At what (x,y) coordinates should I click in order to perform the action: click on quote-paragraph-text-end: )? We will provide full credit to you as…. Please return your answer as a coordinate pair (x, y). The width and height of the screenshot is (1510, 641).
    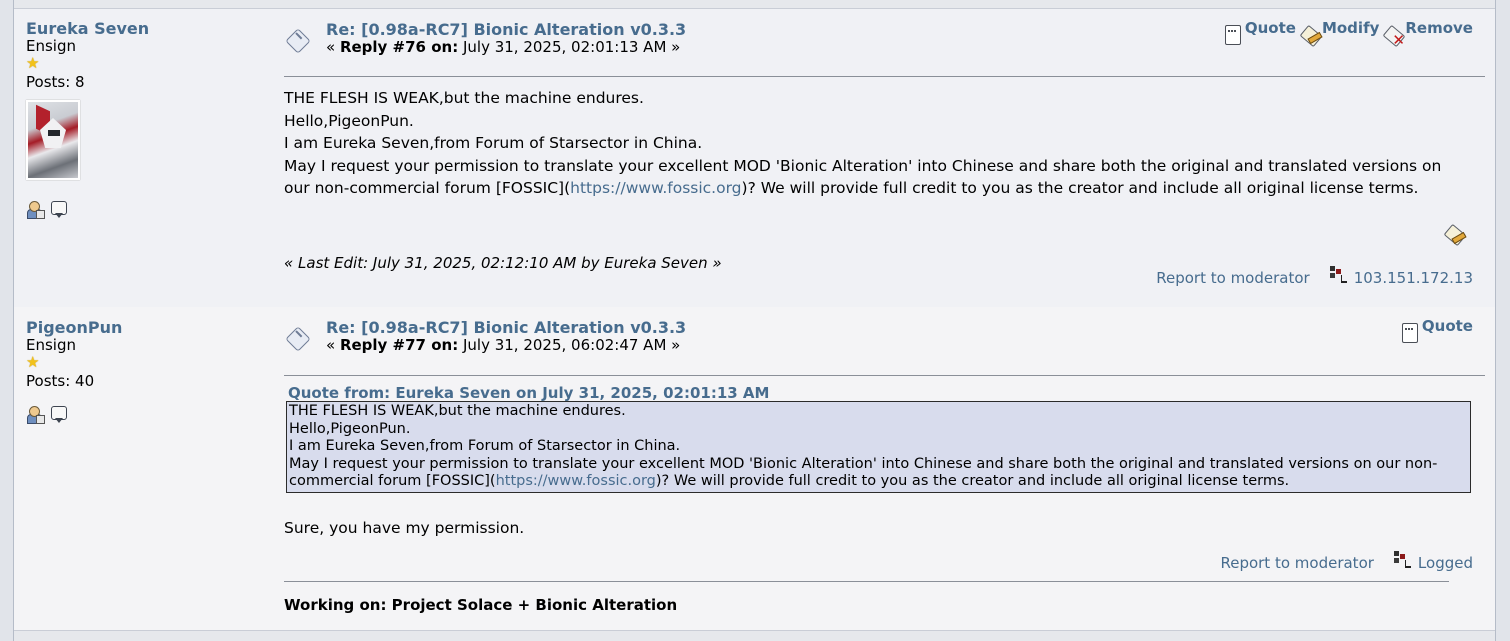
    Looking at the image, I should click on (972, 481).